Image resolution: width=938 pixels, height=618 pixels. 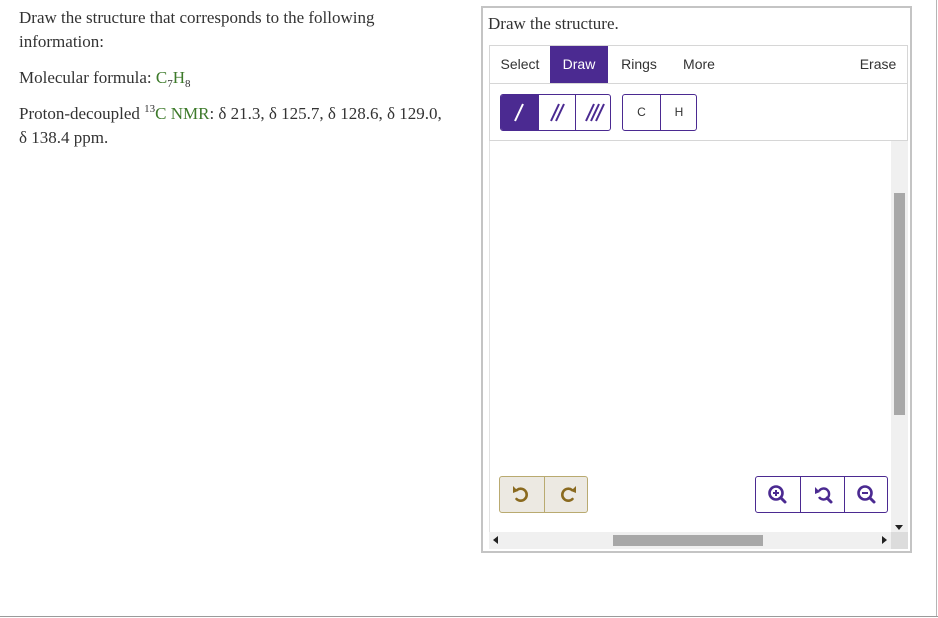 I want to click on reset-zoom-icon, so click(x=824, y=495).